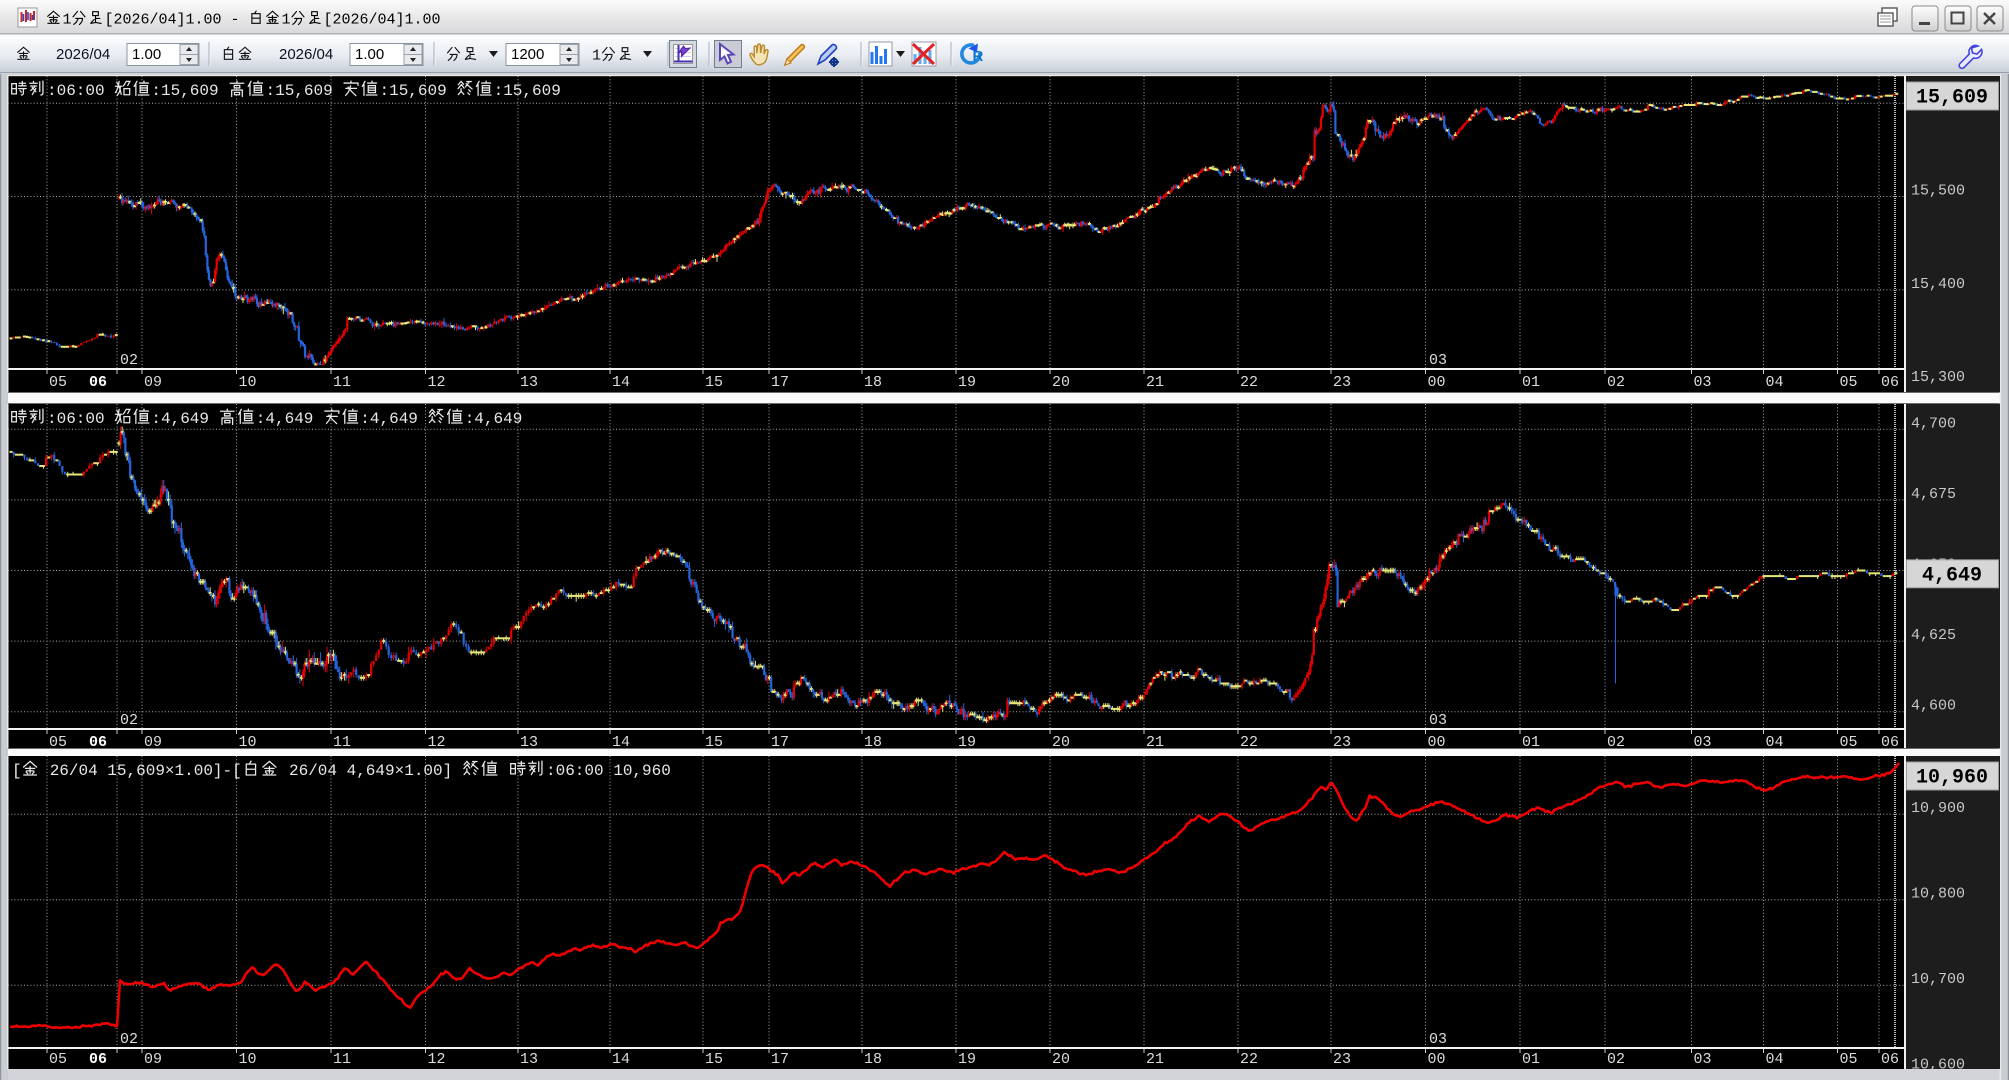 This screenshot has height=1080, width=2009. What do you see at coordinates (1933, 423) in the screenshot?
I see `svg-text: 4,700` at bounding box center [1933, 423].